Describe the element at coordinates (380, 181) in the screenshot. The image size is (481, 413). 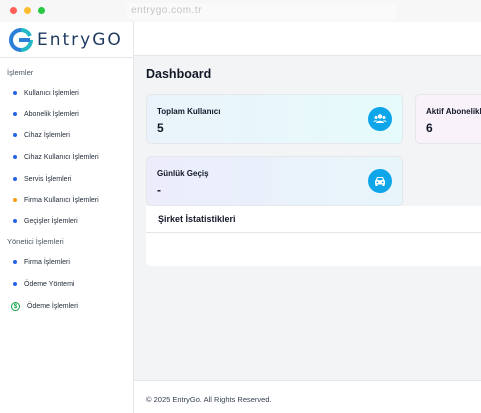
I see `car-icon` at that location.